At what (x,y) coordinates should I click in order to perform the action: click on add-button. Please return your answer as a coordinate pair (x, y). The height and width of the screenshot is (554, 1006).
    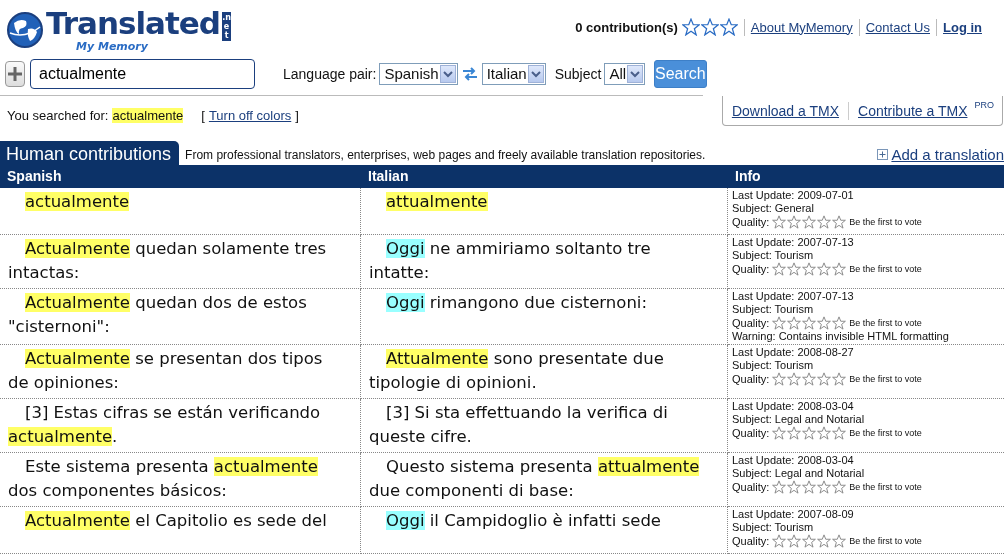
    Looking at the image, I should click on (15, 73).